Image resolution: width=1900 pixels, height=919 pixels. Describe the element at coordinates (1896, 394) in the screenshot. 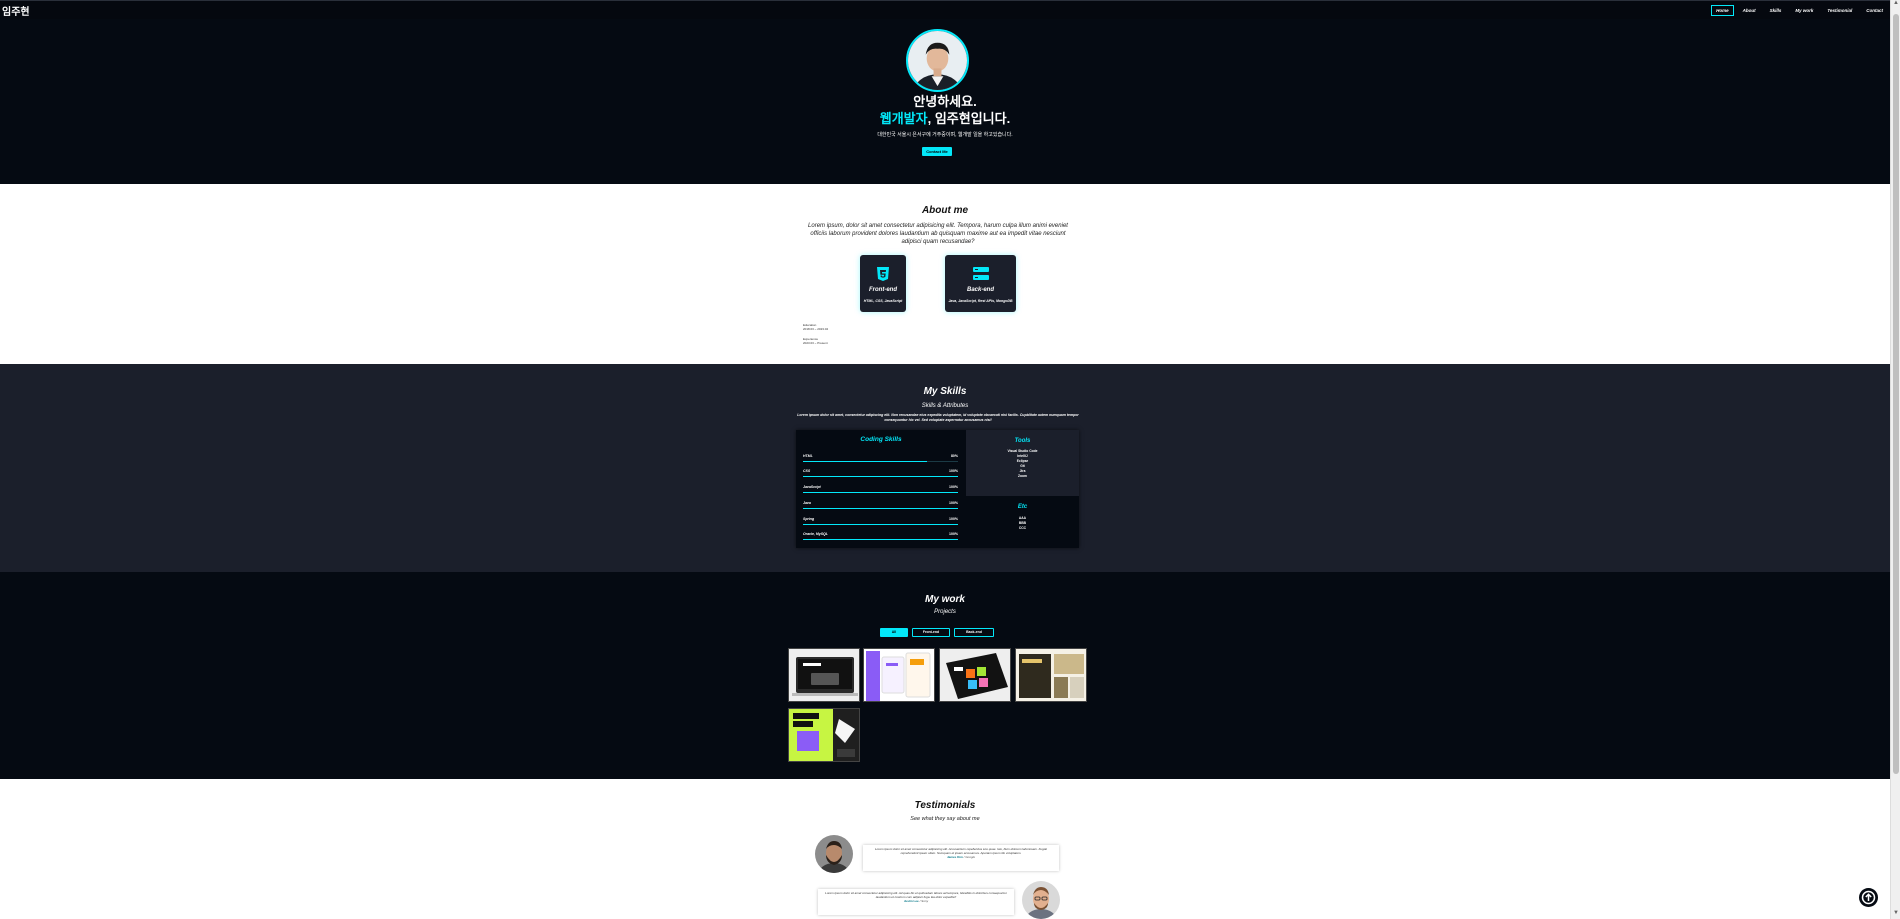

I see `scrollbar-thumb` at that location.